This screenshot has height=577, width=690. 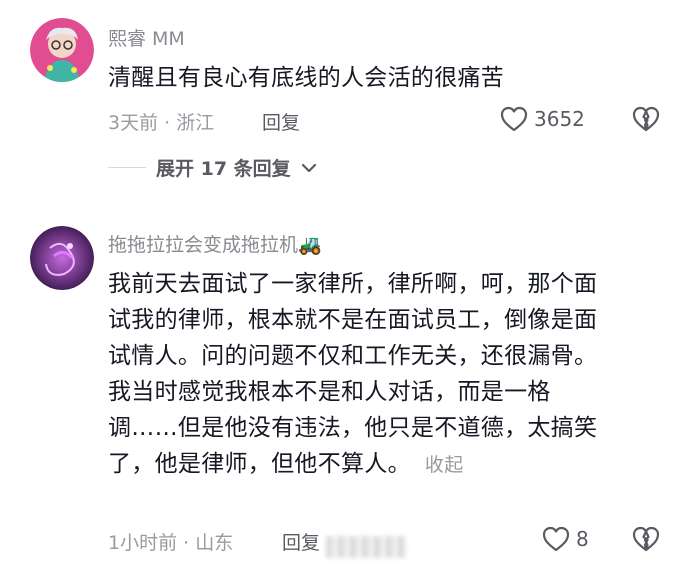 I want to click on chevron-down-icon, so click(x=308, y=167).